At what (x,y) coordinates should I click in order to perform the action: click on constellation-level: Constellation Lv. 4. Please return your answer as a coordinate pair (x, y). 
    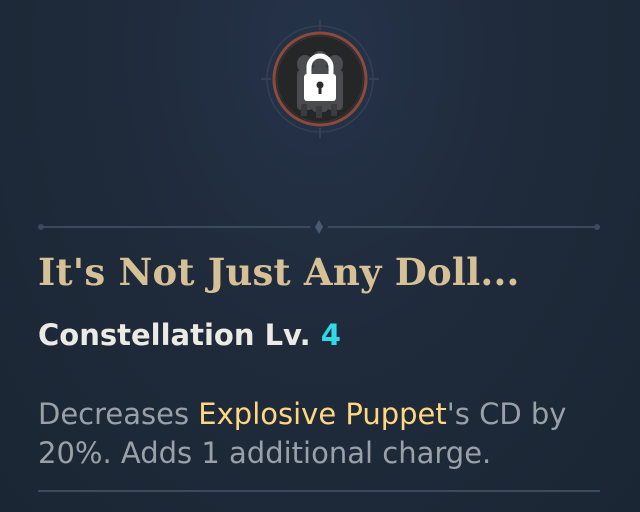
    Looking at the image, I should click on (189, 335).